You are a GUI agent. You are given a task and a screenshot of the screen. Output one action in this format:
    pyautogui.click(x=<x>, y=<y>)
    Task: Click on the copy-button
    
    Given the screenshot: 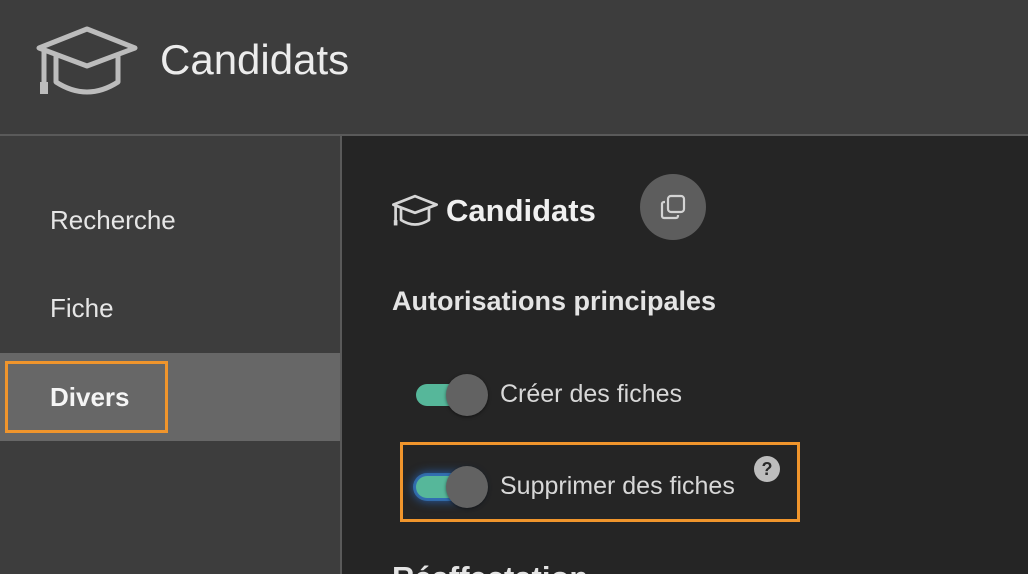 What is the action you would take?
    pyautogui.click(x=673, y=207)
    